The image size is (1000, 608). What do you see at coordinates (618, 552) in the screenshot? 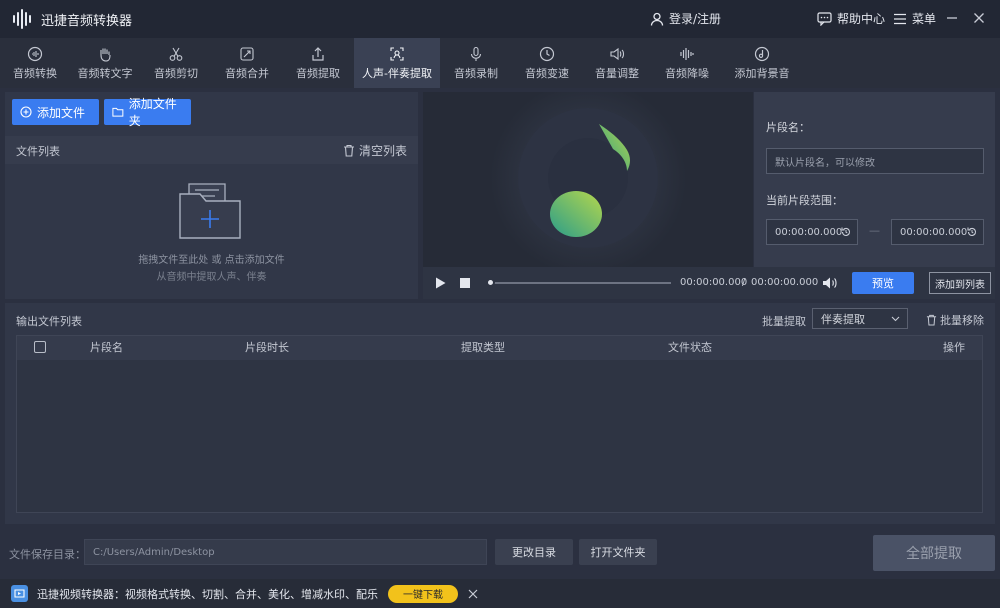
I see `open-folder-button: 打开文件夹` at bounding box center [618, 552].